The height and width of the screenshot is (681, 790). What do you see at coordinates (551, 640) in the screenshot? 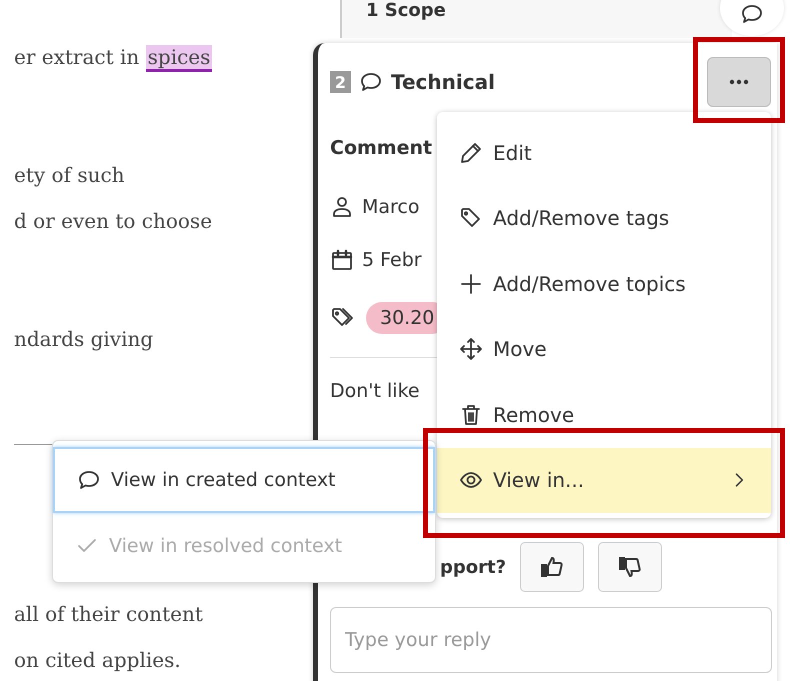
I see `reply-field: Type your reply` at bounding box center [551, 640].